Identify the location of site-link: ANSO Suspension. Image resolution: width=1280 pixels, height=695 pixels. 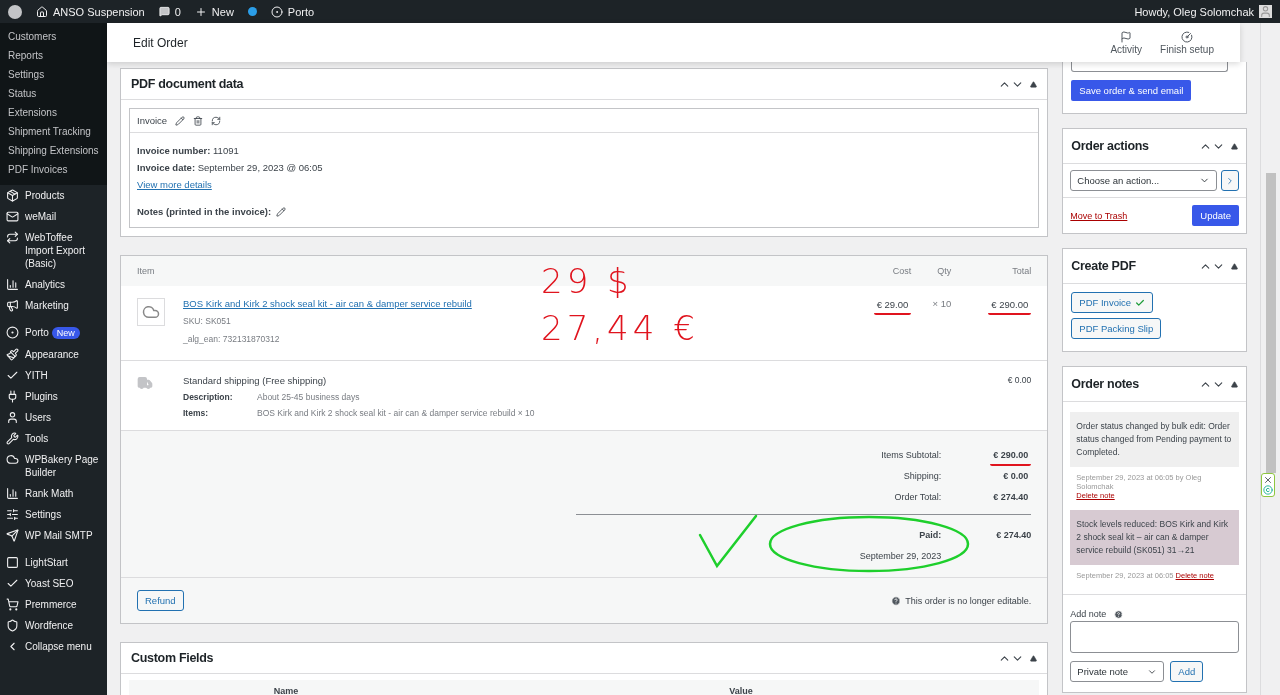
(90, 11).